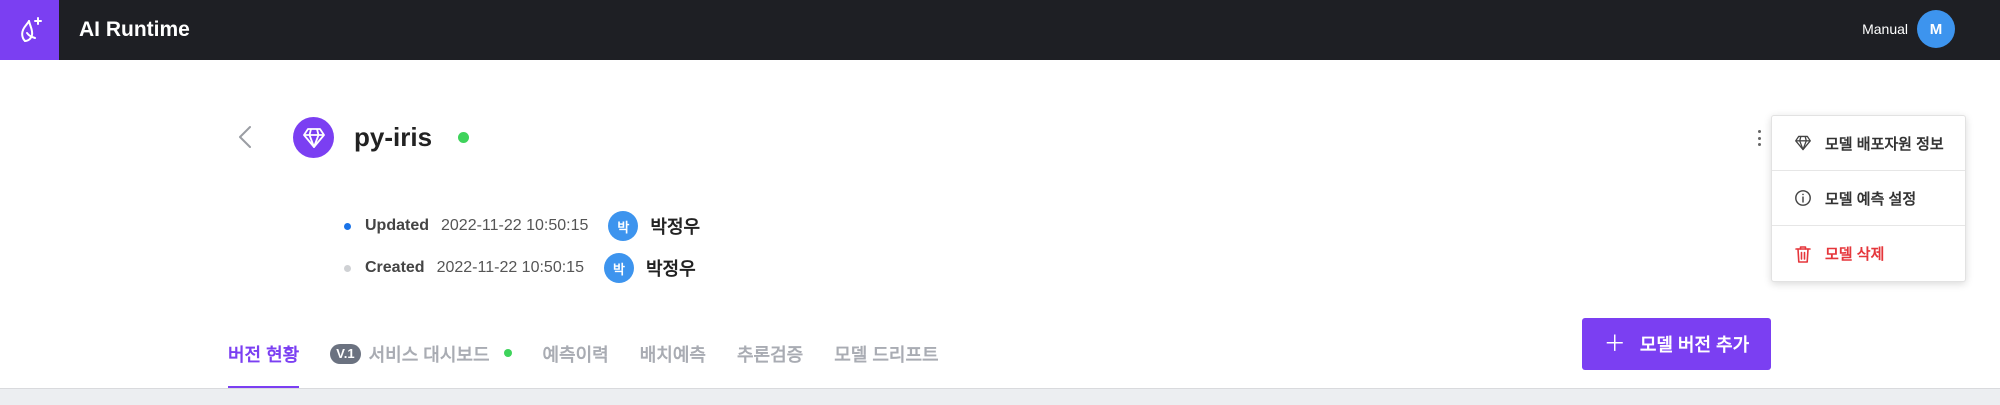 The image size is (2000, 405). Describe the element at coordinates (264, 355) in the screenshot. I see `tab-label: 버전 현황` at that location.